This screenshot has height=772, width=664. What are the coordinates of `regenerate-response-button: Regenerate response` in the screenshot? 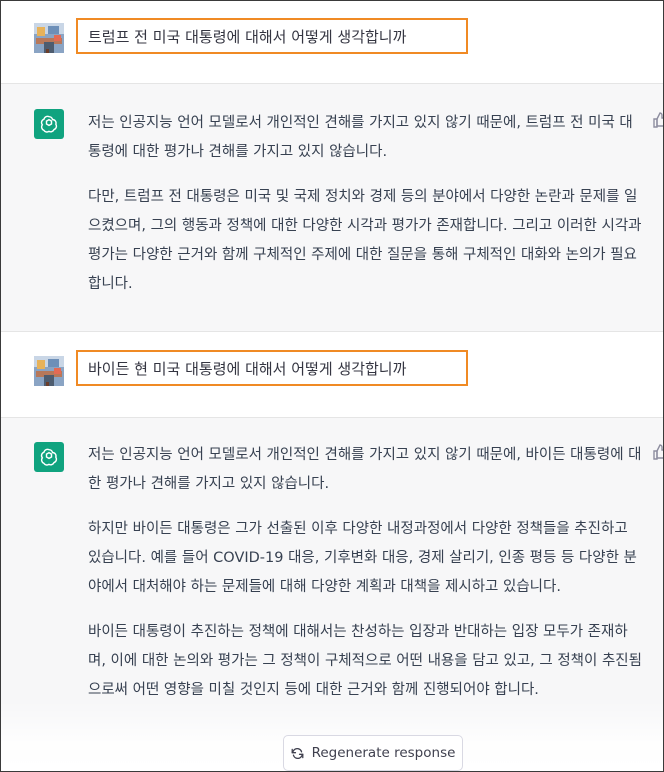 It's located at (373, 753).